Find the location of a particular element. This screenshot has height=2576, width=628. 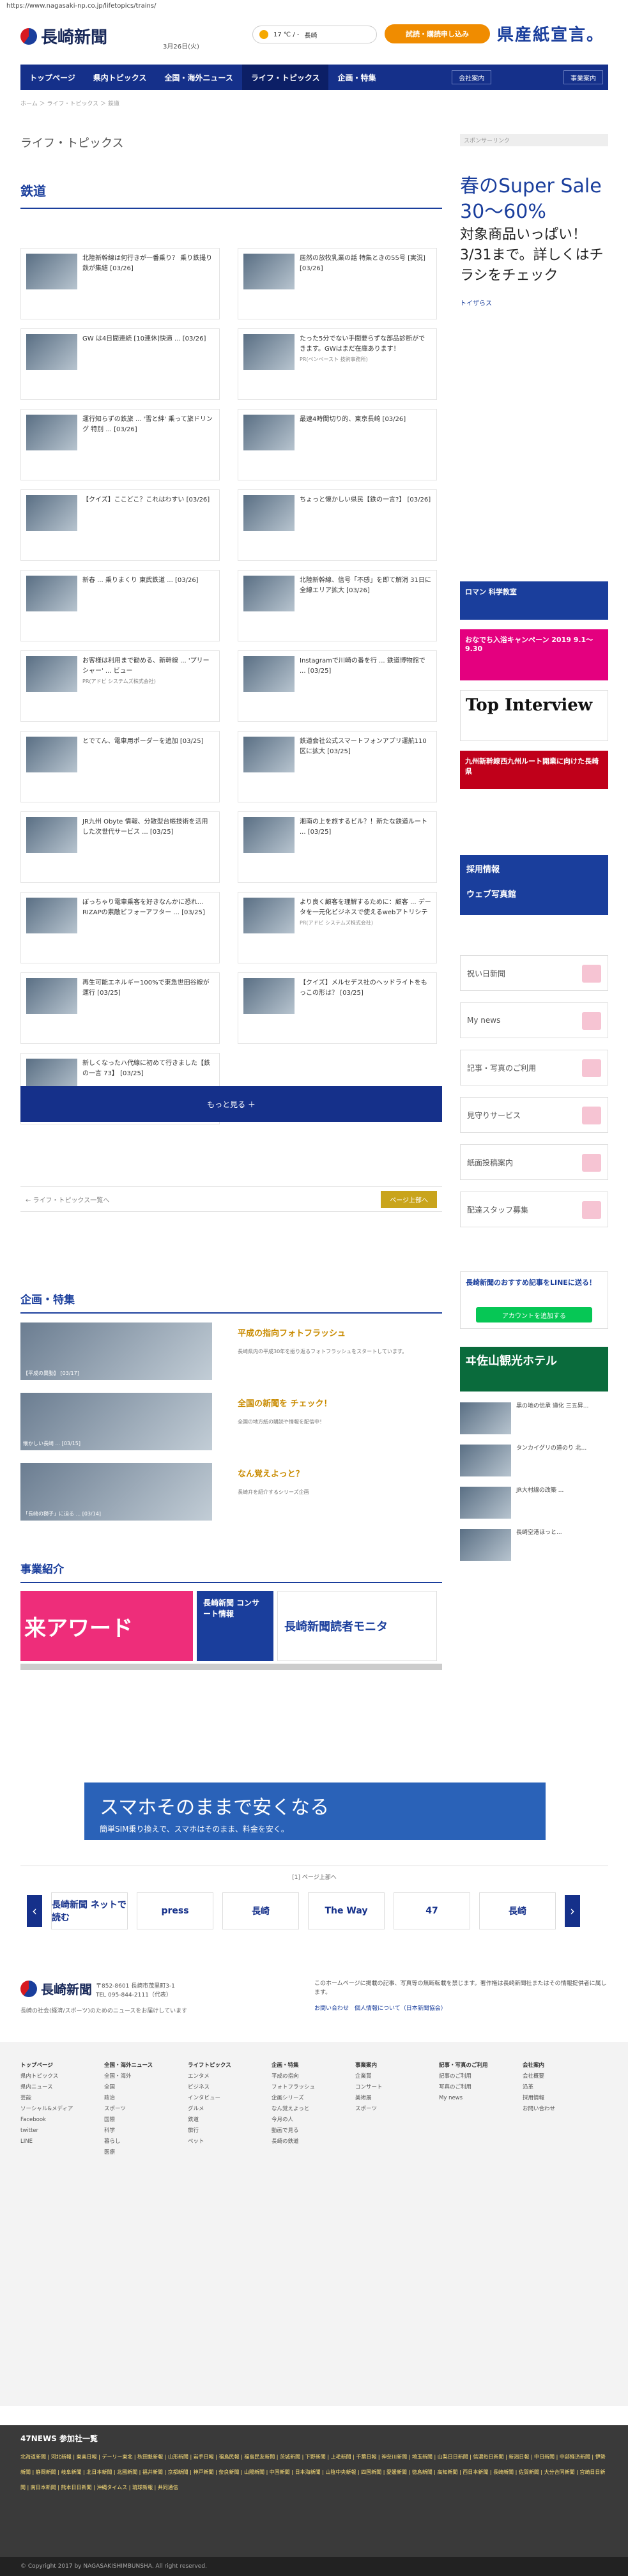

article-card: 居然の放牧乳業の話 特集ときの55号 [実況] [03/26] is located at coordinates (337, 283).